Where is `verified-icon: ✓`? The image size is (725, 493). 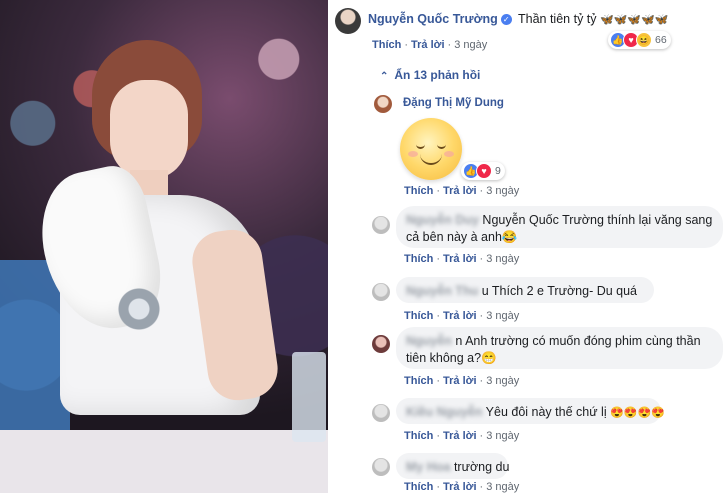 verified-icon: ✓ is located at coordinates (506, 20).